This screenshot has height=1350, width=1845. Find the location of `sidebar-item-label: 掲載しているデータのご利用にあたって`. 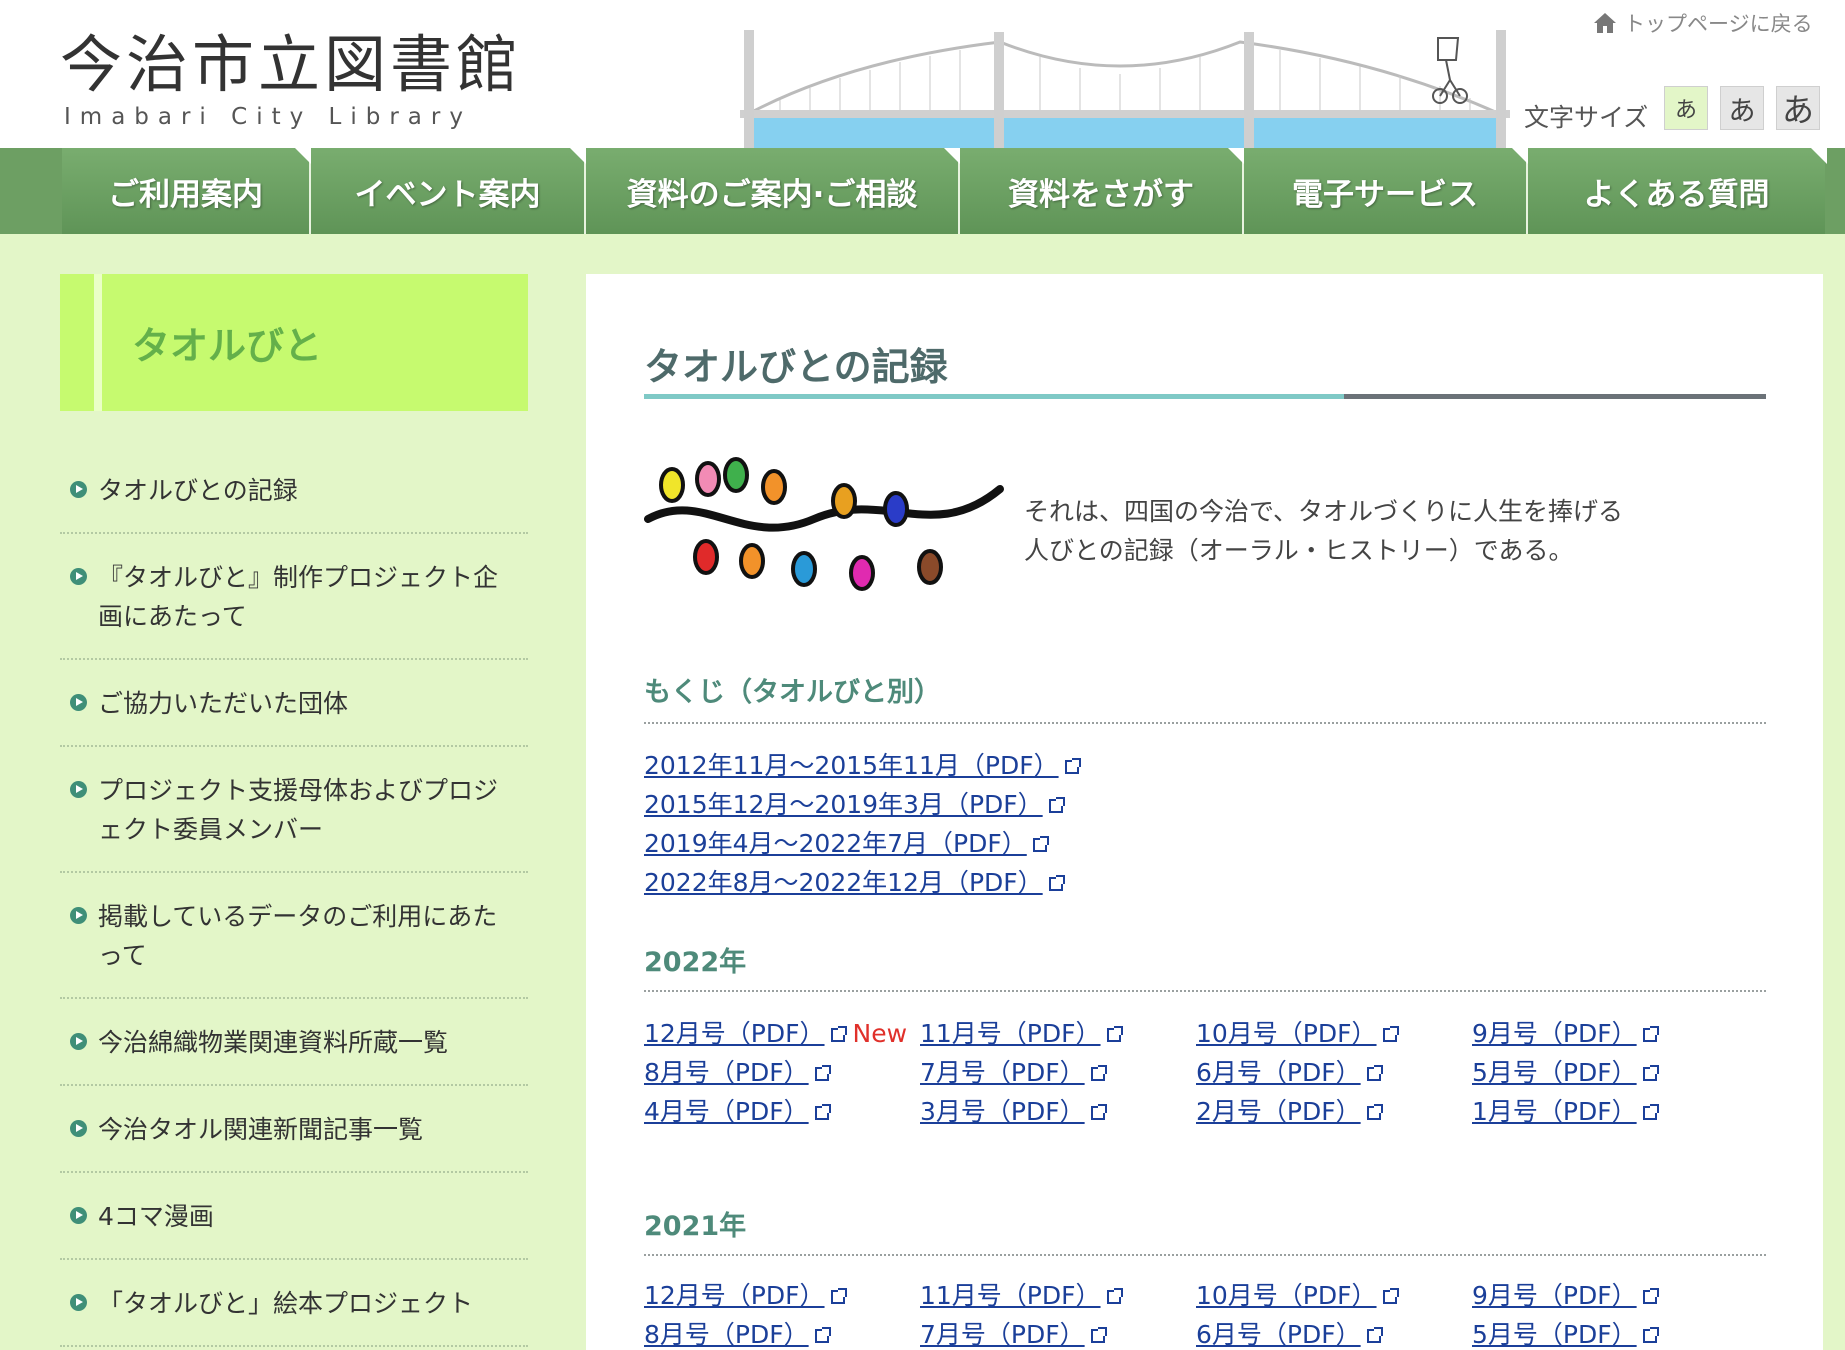

sidebar-item-label: 掲載しているデータのご利用にあたって is located at coordinates (298, 936).